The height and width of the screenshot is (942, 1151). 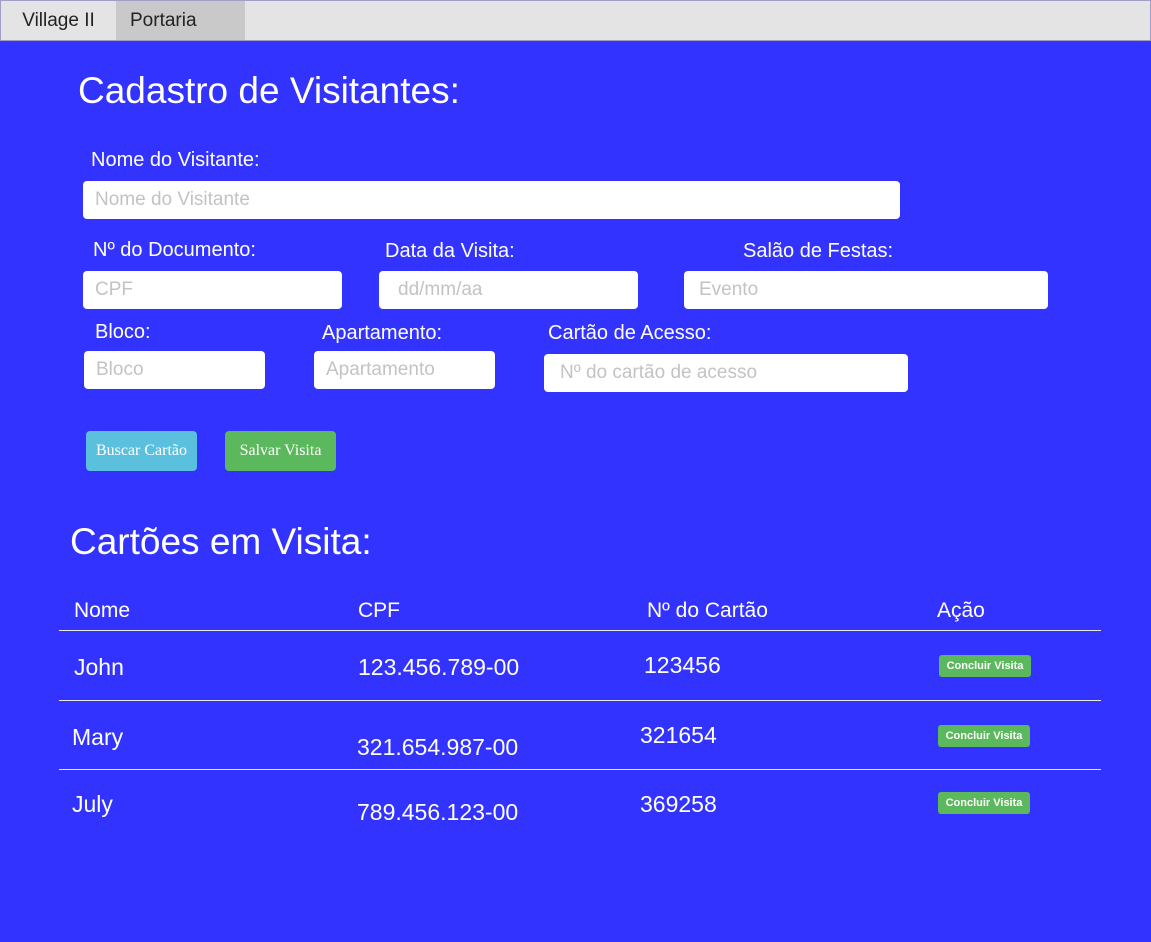 I want to click on cartao-label: Cartão de Acesso:, so click(x=630, y=333).